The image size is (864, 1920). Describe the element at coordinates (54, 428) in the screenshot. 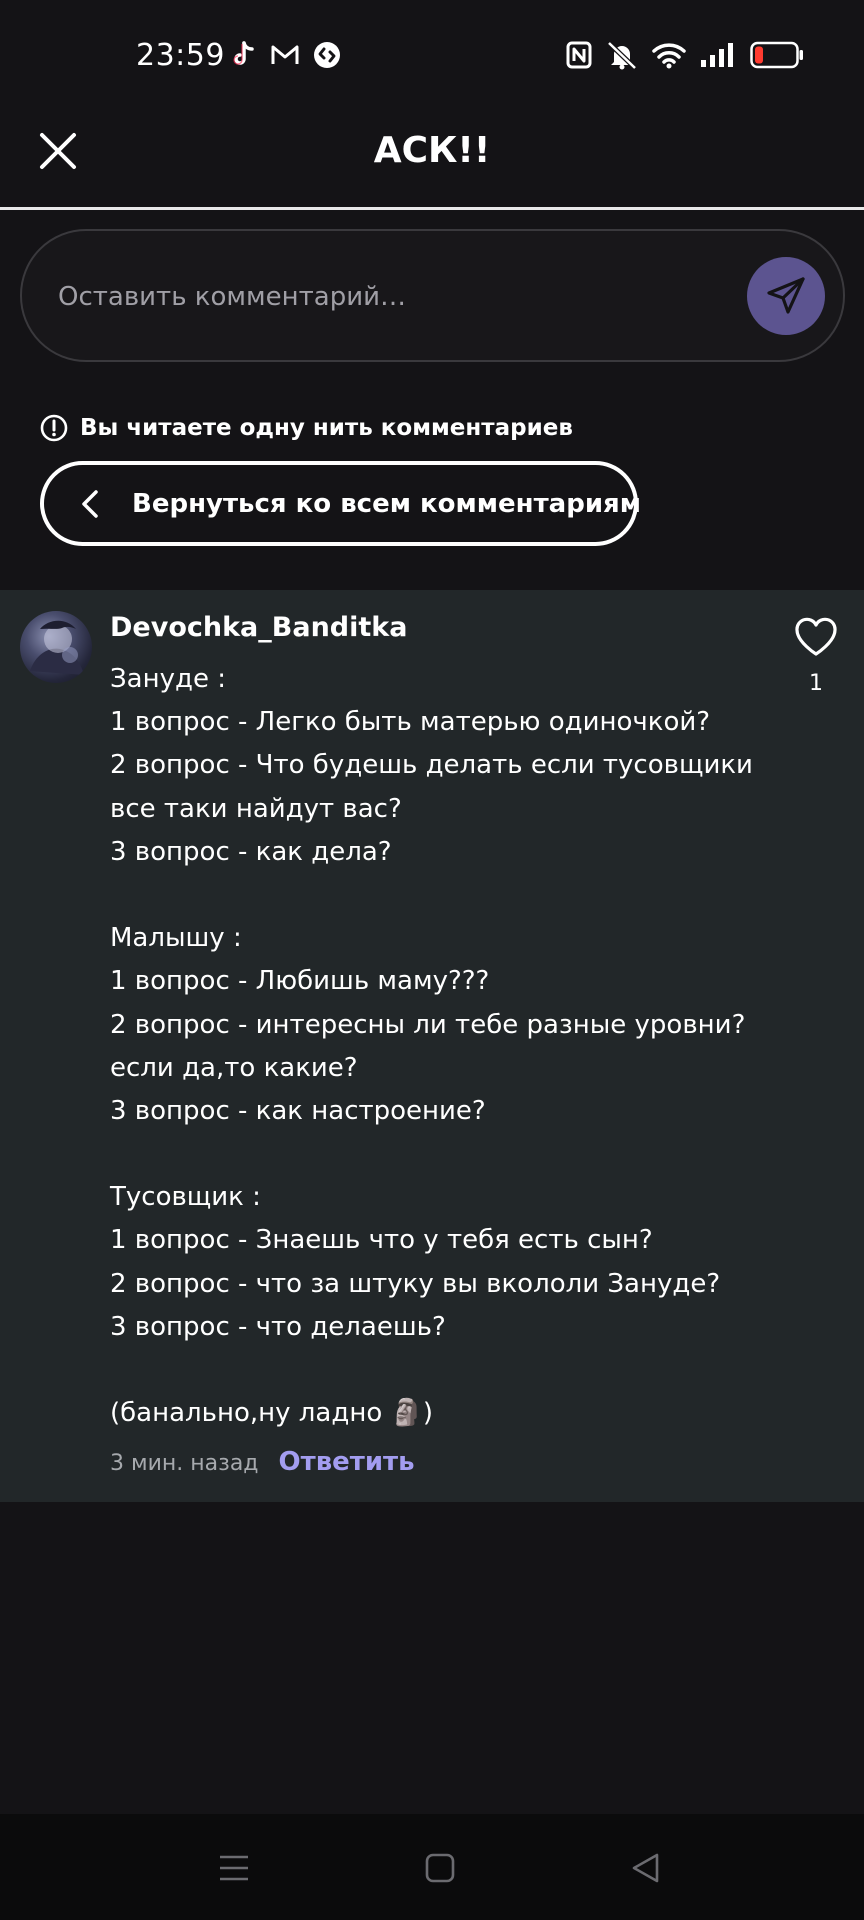

I see `info-icon` at that location.